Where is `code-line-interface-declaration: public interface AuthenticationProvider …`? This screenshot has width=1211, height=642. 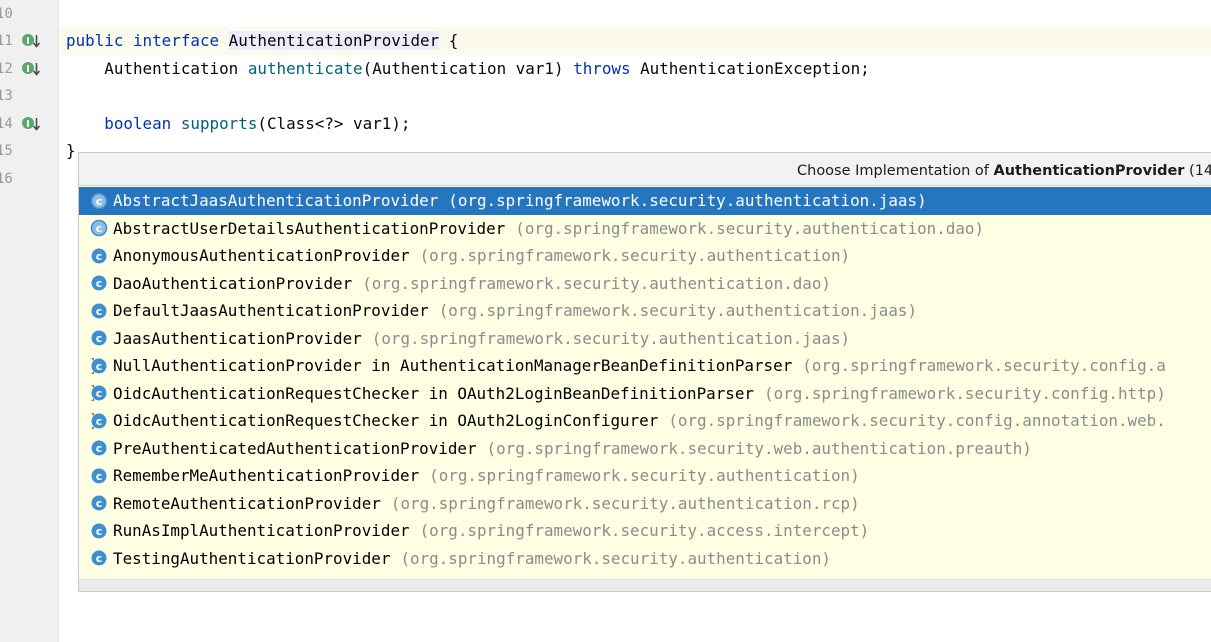
code-line-interface-declaration: public interface AuthenticationProvider … is located at coordinates (262, 41).